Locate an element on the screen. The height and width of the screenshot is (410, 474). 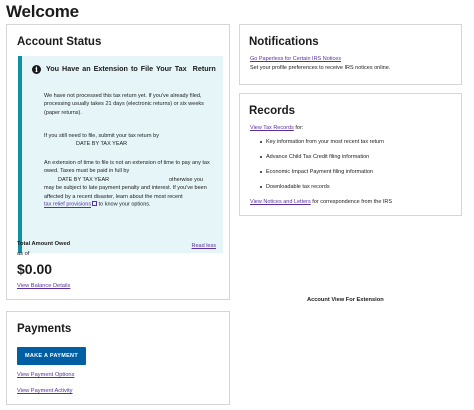
view-notices-link: View Notices and Letters is located at coordinates (280, 202).